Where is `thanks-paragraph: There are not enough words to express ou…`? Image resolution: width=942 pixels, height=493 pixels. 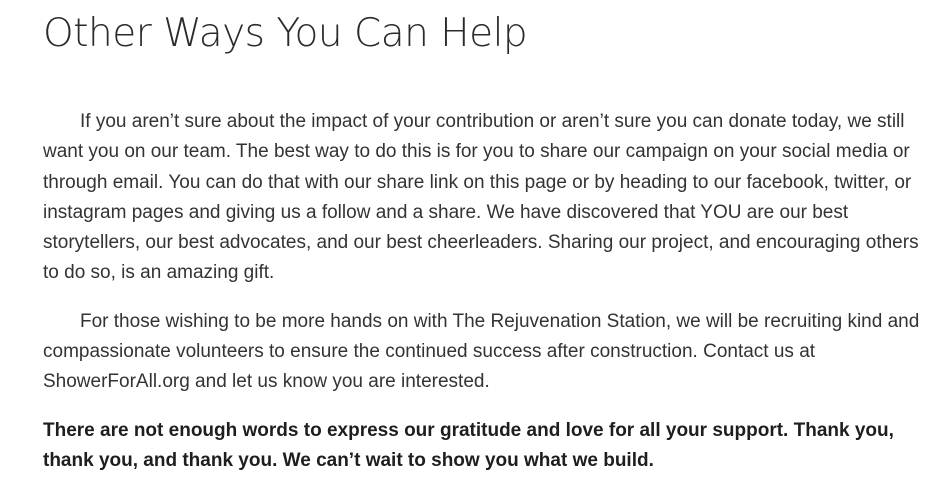 thanks-paragraph: There are not enough words to express ou… is located at coordinates (468, 445).